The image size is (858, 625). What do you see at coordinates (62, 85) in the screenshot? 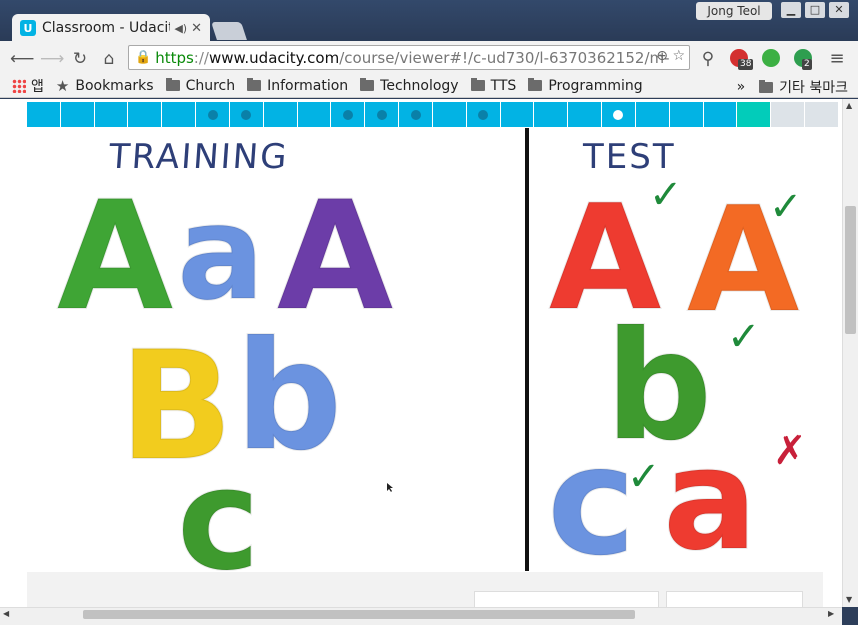
I see `star-icon: ★` at bounding box center [62, 85].